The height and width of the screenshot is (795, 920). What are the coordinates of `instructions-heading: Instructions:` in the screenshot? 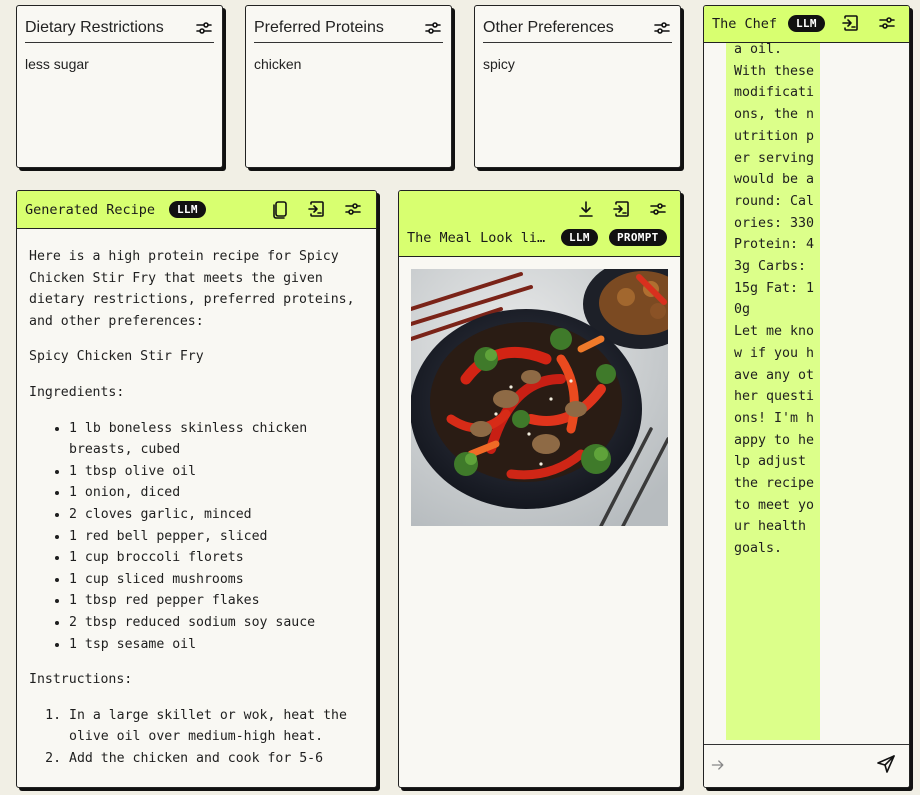 It's located at (81, 680).